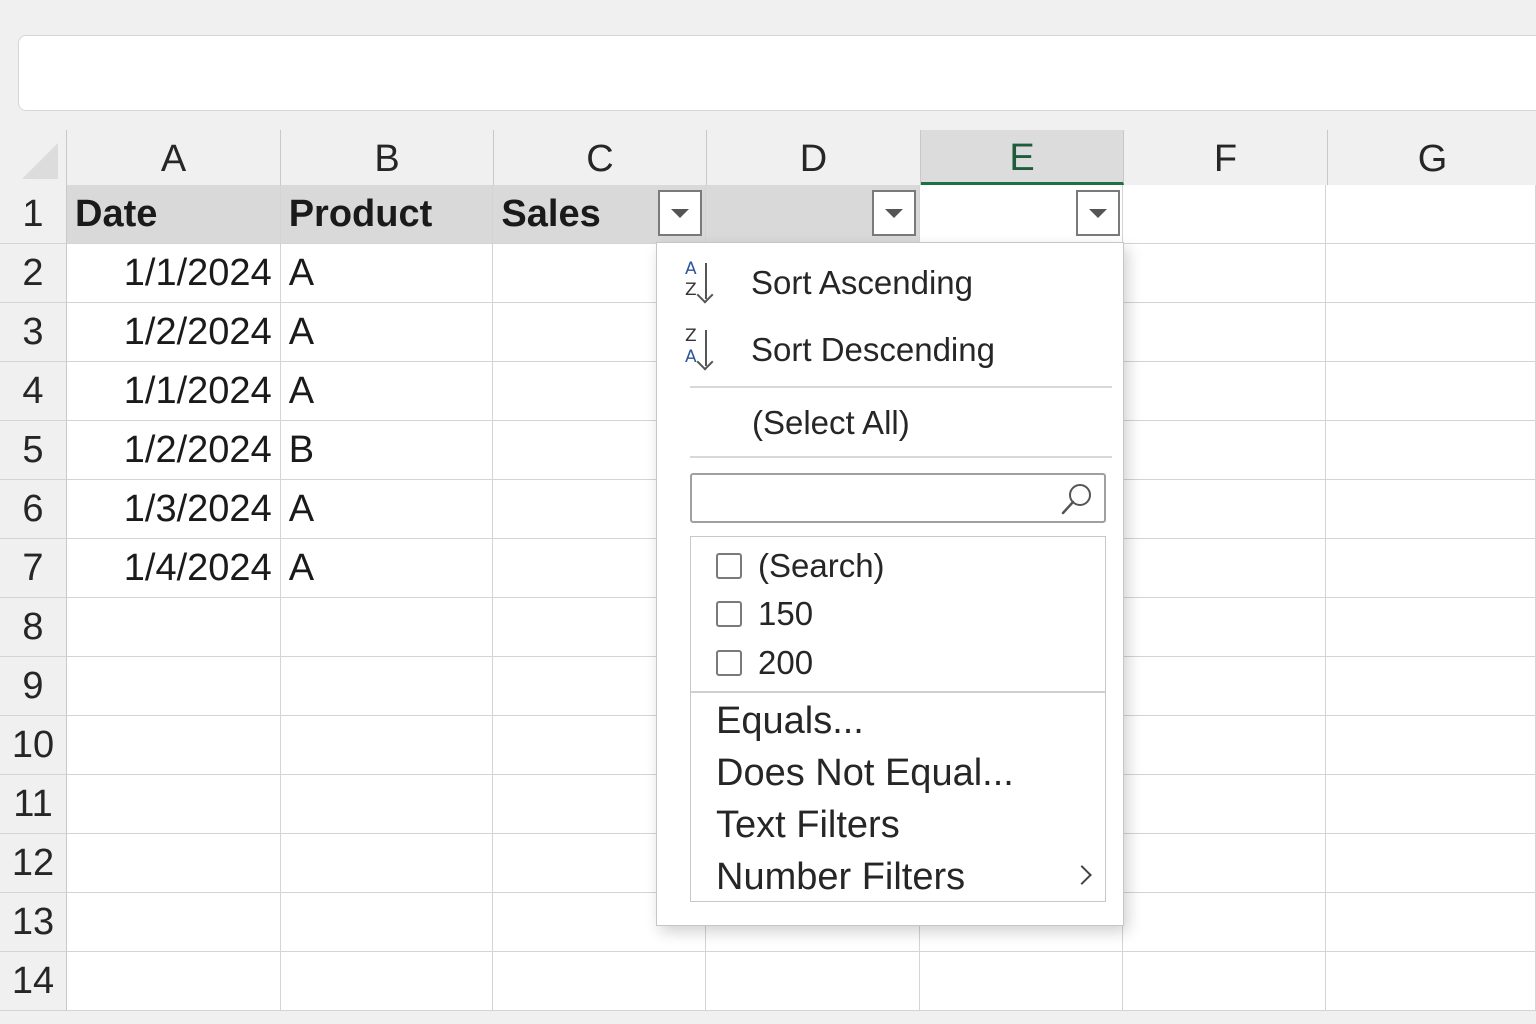  What do you see at coordinates (1431, 509) in the screenshot?
I see `cell-g6` at bounding box center [1431, 509].